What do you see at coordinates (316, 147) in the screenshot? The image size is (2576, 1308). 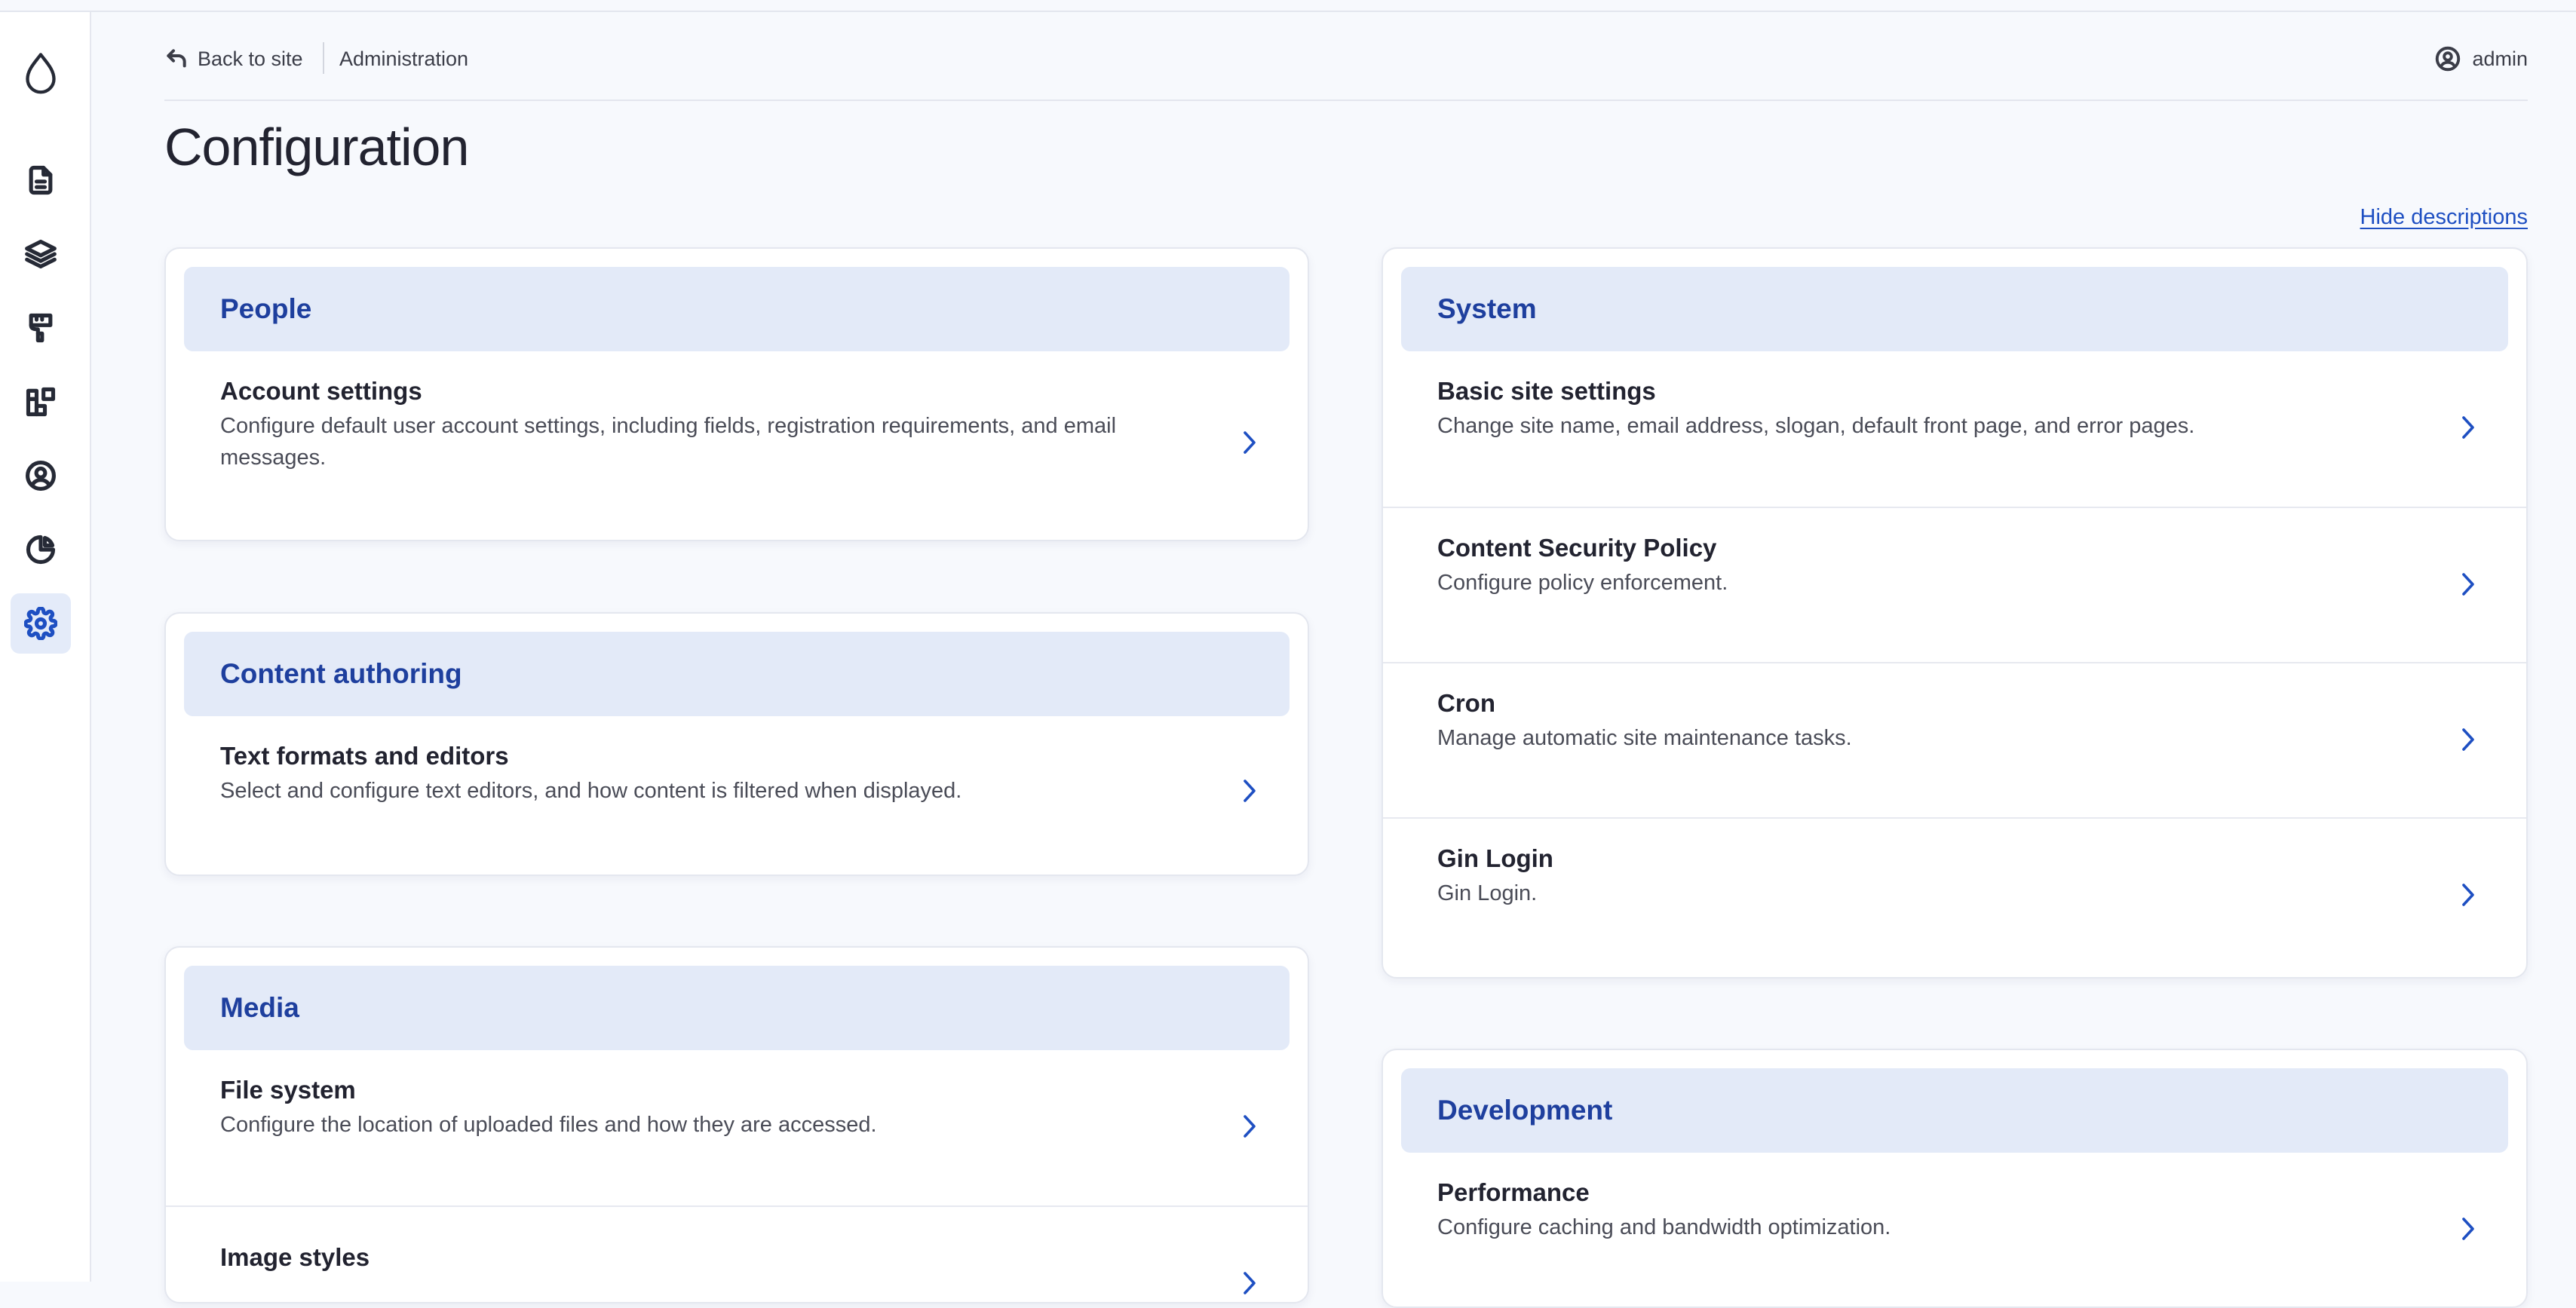 I see `page-title: Configuration` at bounding box center [316, 147].